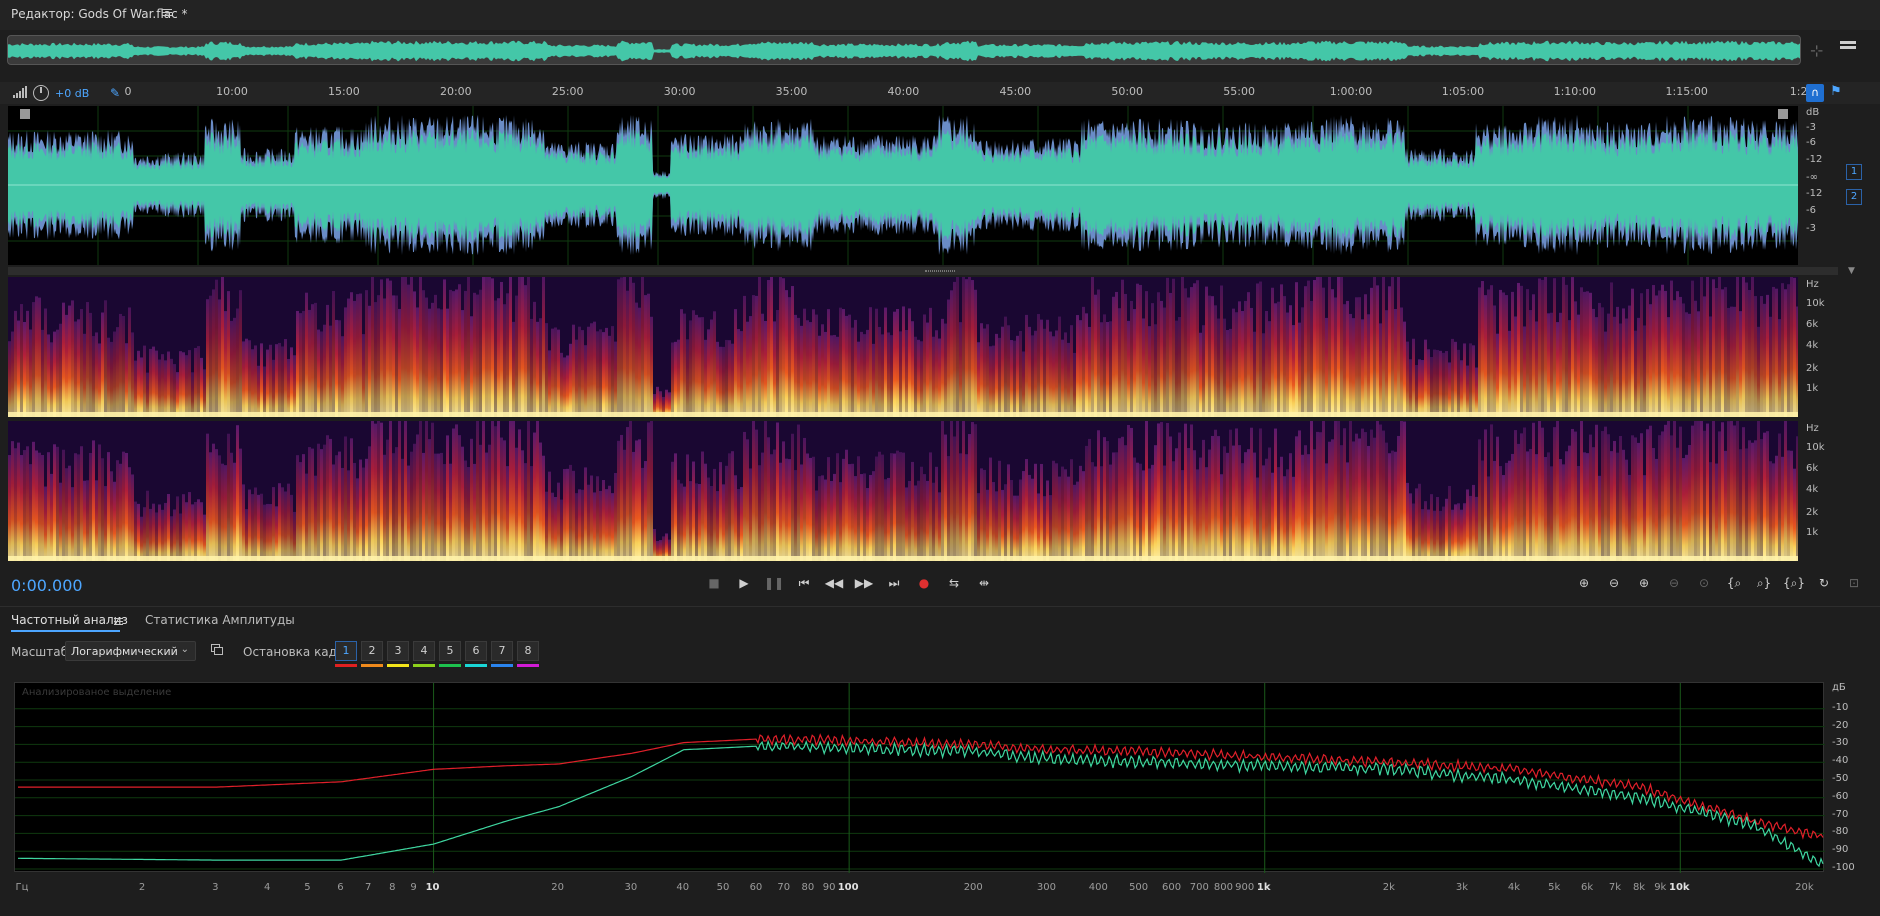  What do you see at coordinates (424, 651) in the screenshot?
I see `freeze-frame-button-4: 4` at bounding box center [424, 651].